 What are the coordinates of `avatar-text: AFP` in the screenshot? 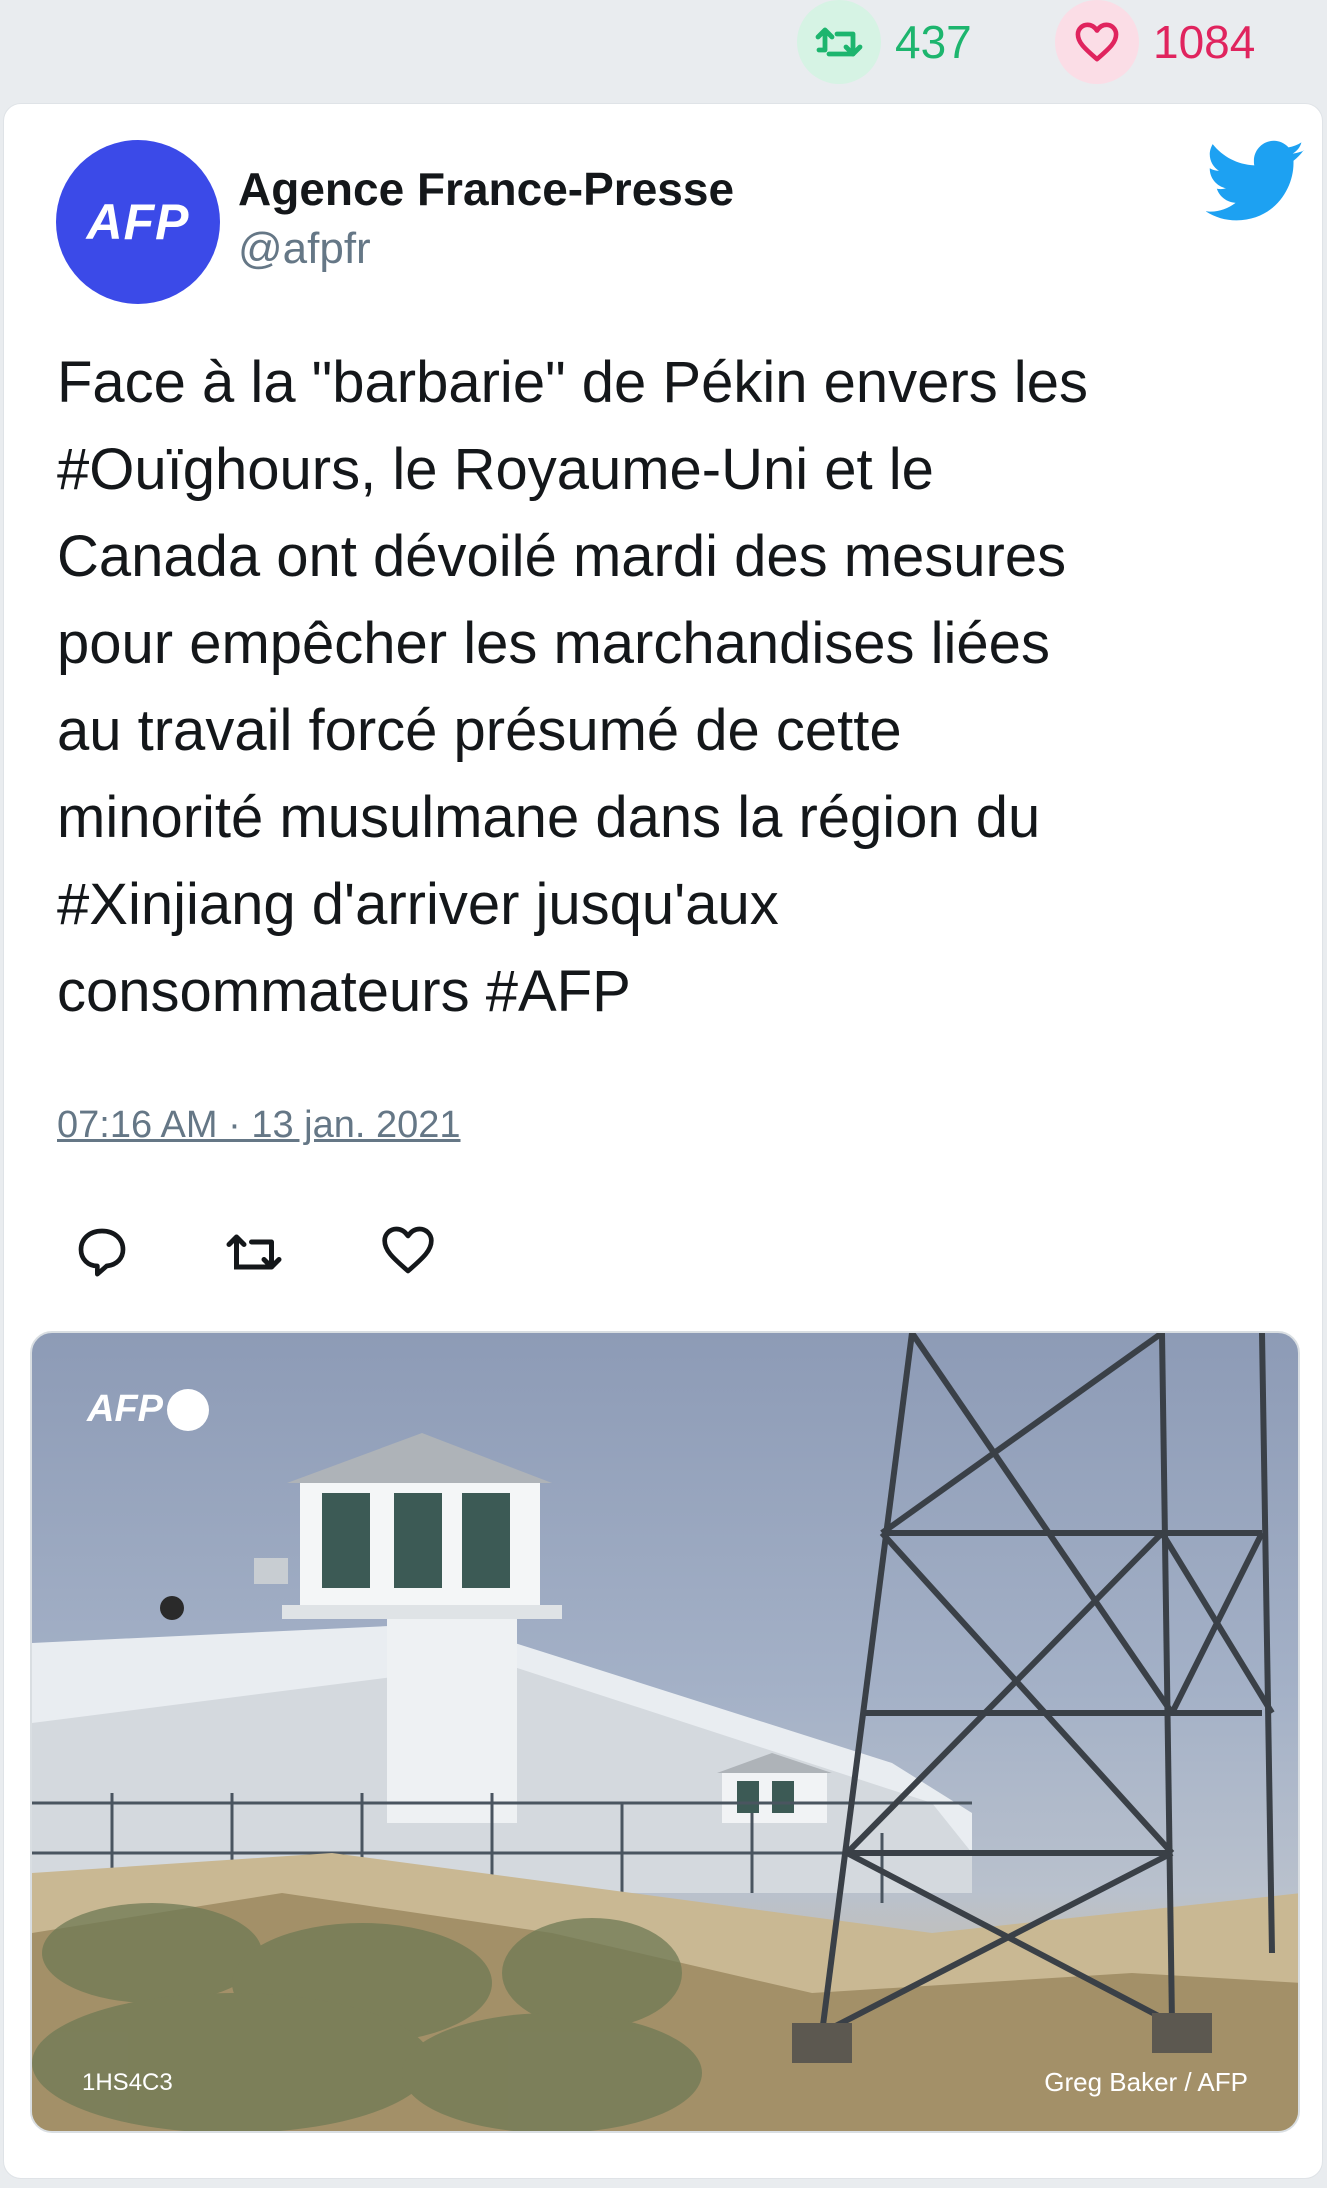 It's located at (138, 222).